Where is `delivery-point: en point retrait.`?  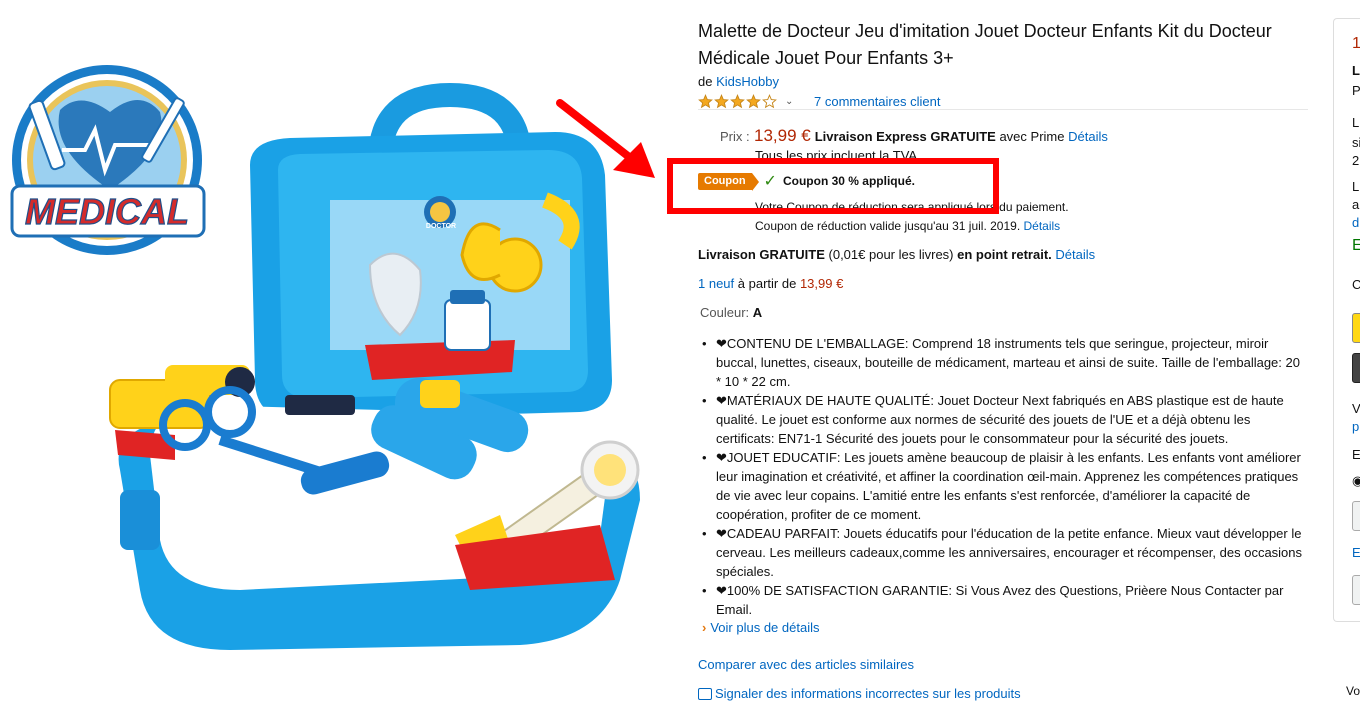 delivery-point: en point retrait. is located at coordinates (1004, 254).